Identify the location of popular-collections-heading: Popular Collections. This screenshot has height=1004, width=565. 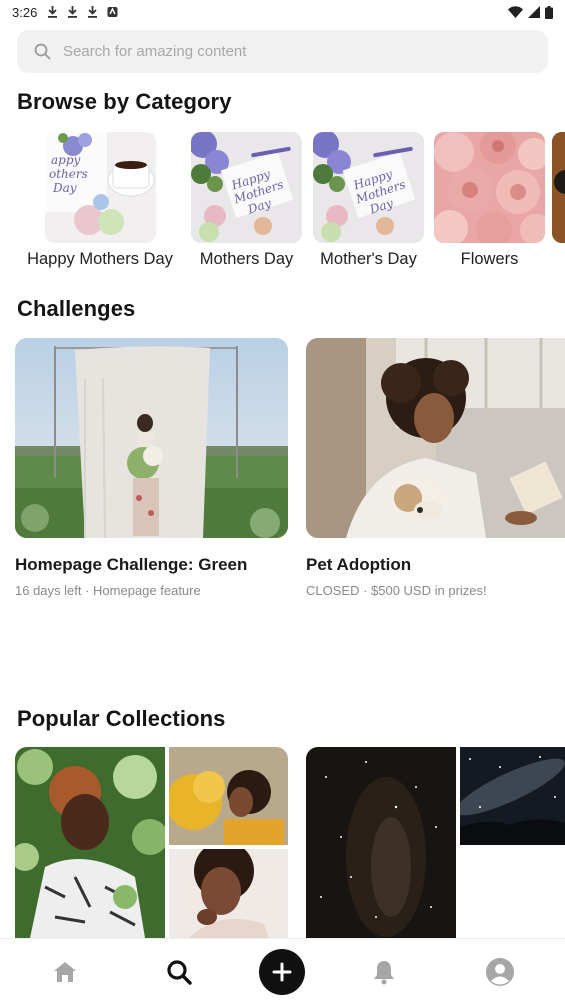
(121, 718).